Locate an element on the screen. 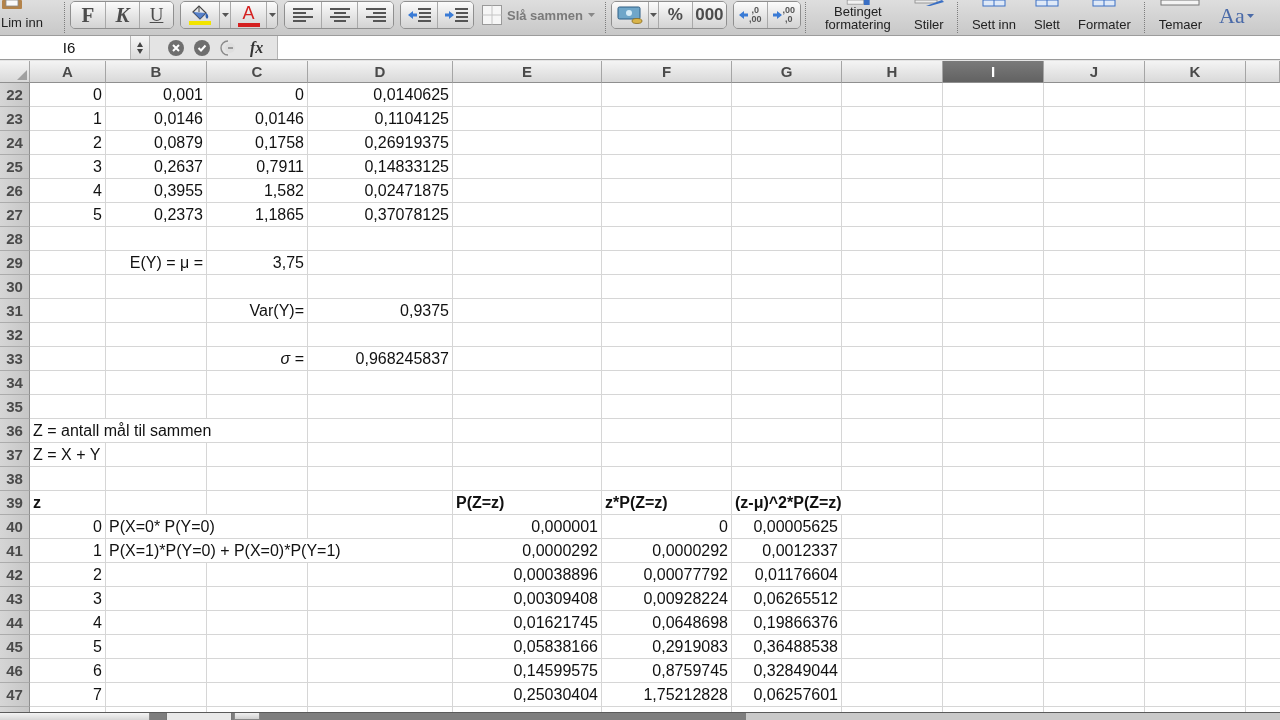 The width and height of the screenshot is (1280, 720). column-header: F is located at coordinates (667, 72).